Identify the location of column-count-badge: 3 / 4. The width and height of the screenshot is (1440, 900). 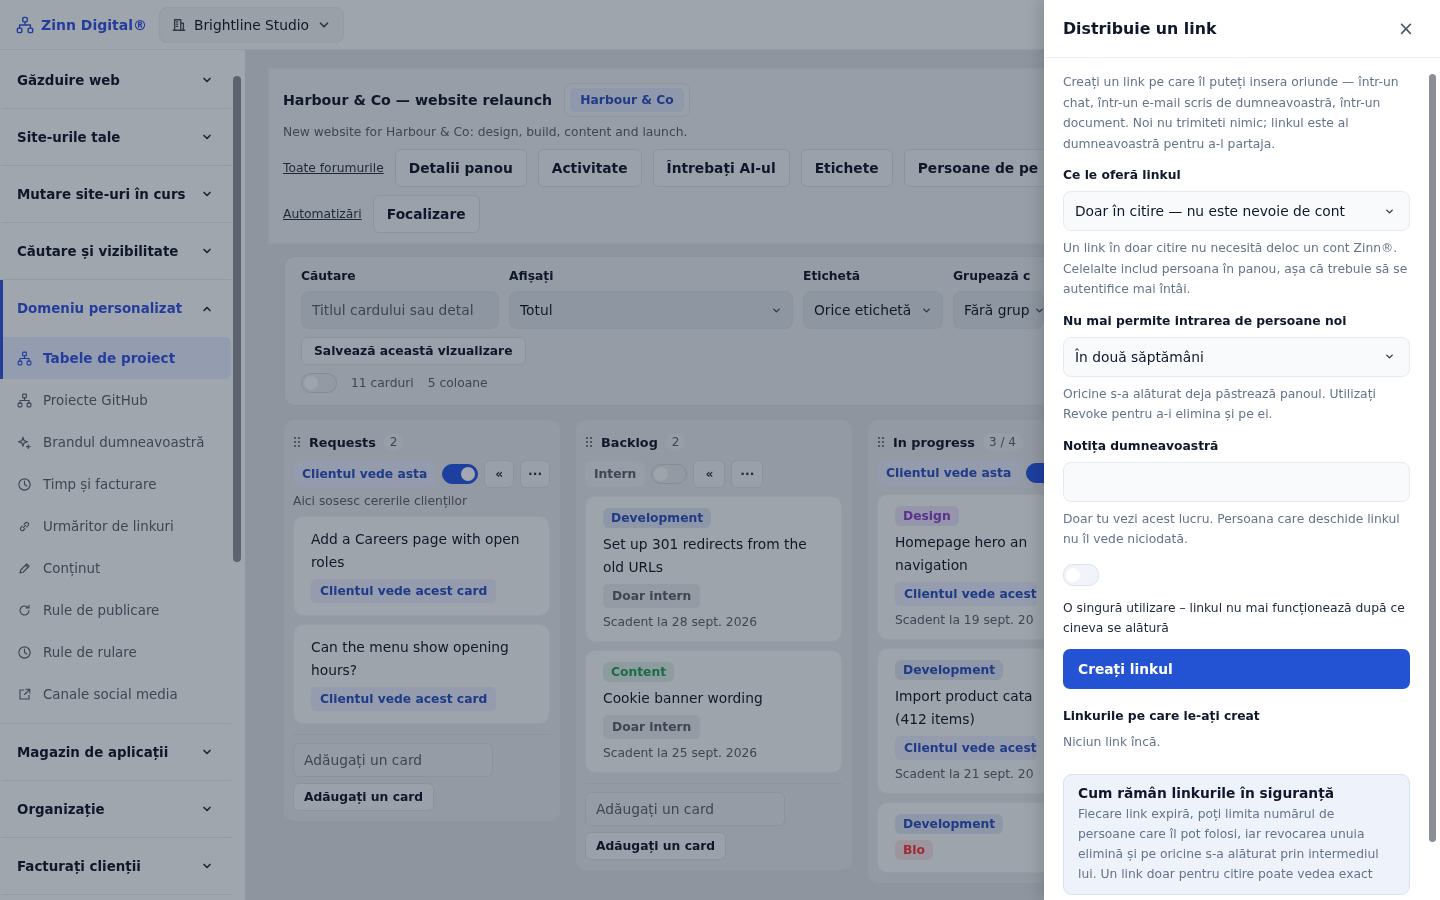
(1002, 442).